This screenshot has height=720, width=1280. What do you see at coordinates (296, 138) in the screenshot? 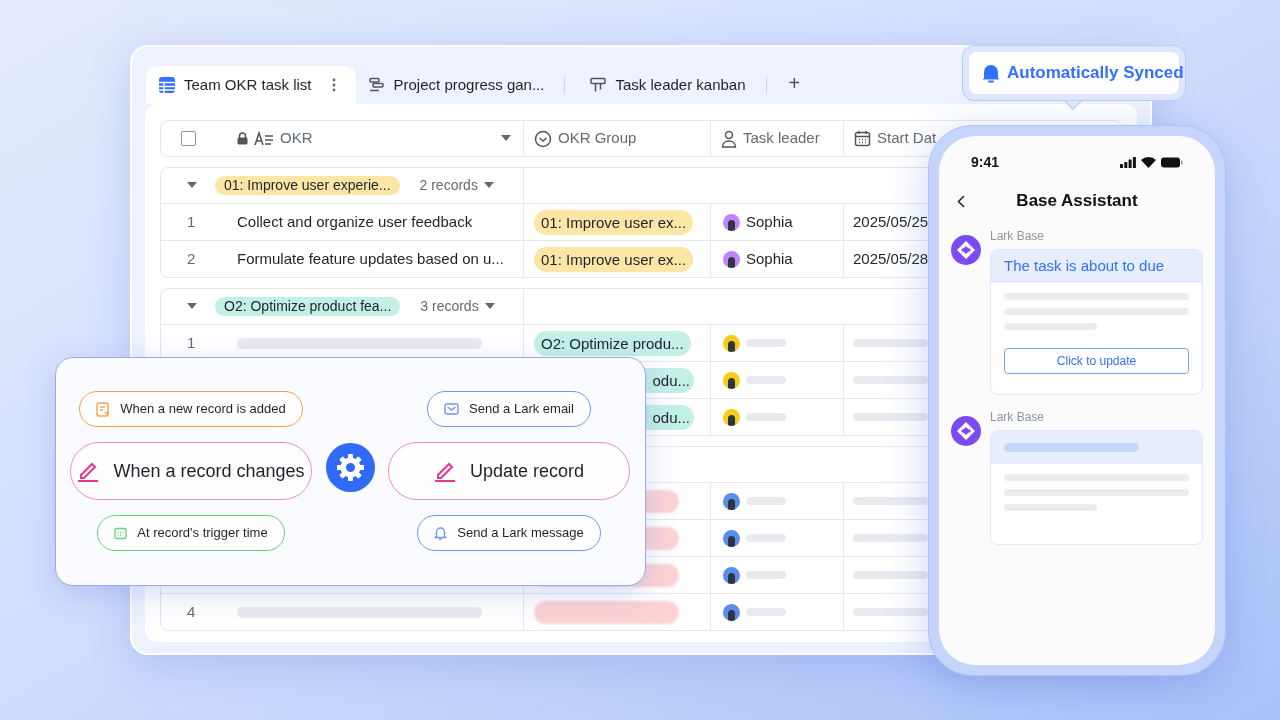
I see `column-header: OKR` at bounding box center [296, 138].